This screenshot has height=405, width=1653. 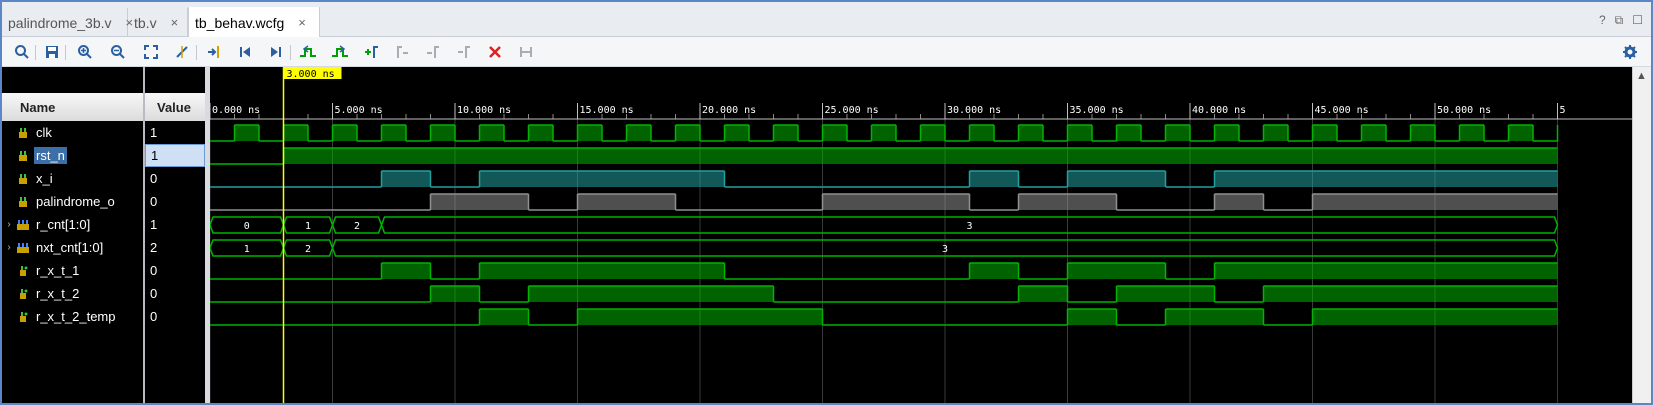 I want to click on waveform-toolbar, so click(x=826, y=52).